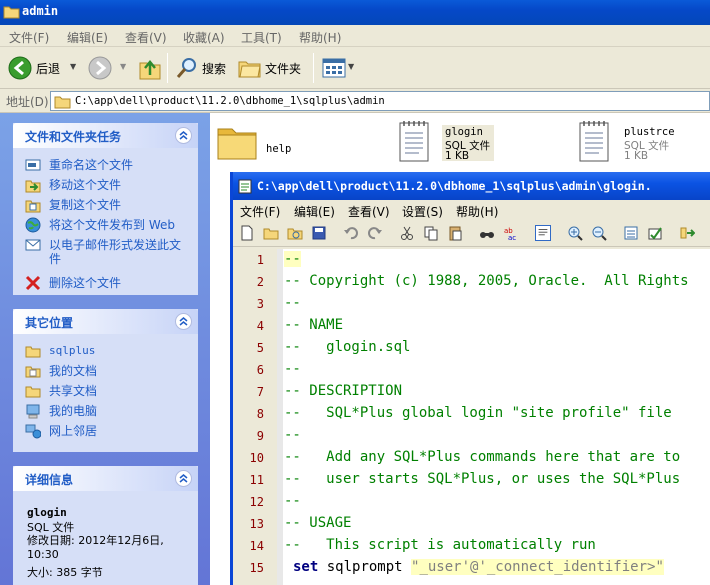 The width and height of the screenshot is (710, 585). What do you see at coordinates (320, 37) in the screenshot?
I see `menu-help: 帮助(H)` at bounding box center [320, 37].